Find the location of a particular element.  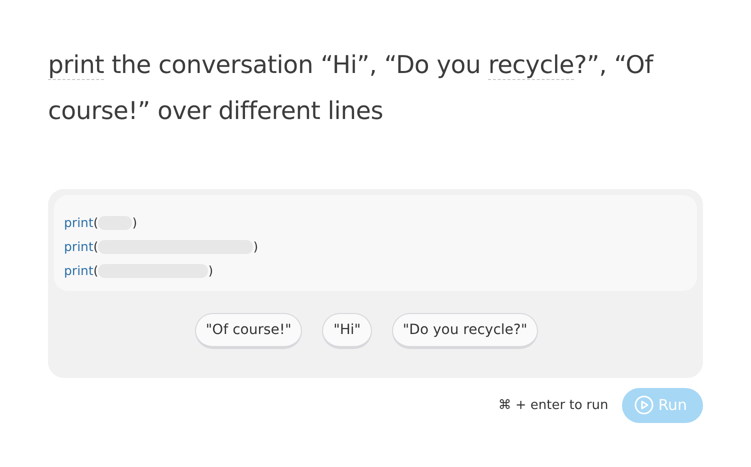

answer-option: "Hi" is located at coordinates (347, 331).